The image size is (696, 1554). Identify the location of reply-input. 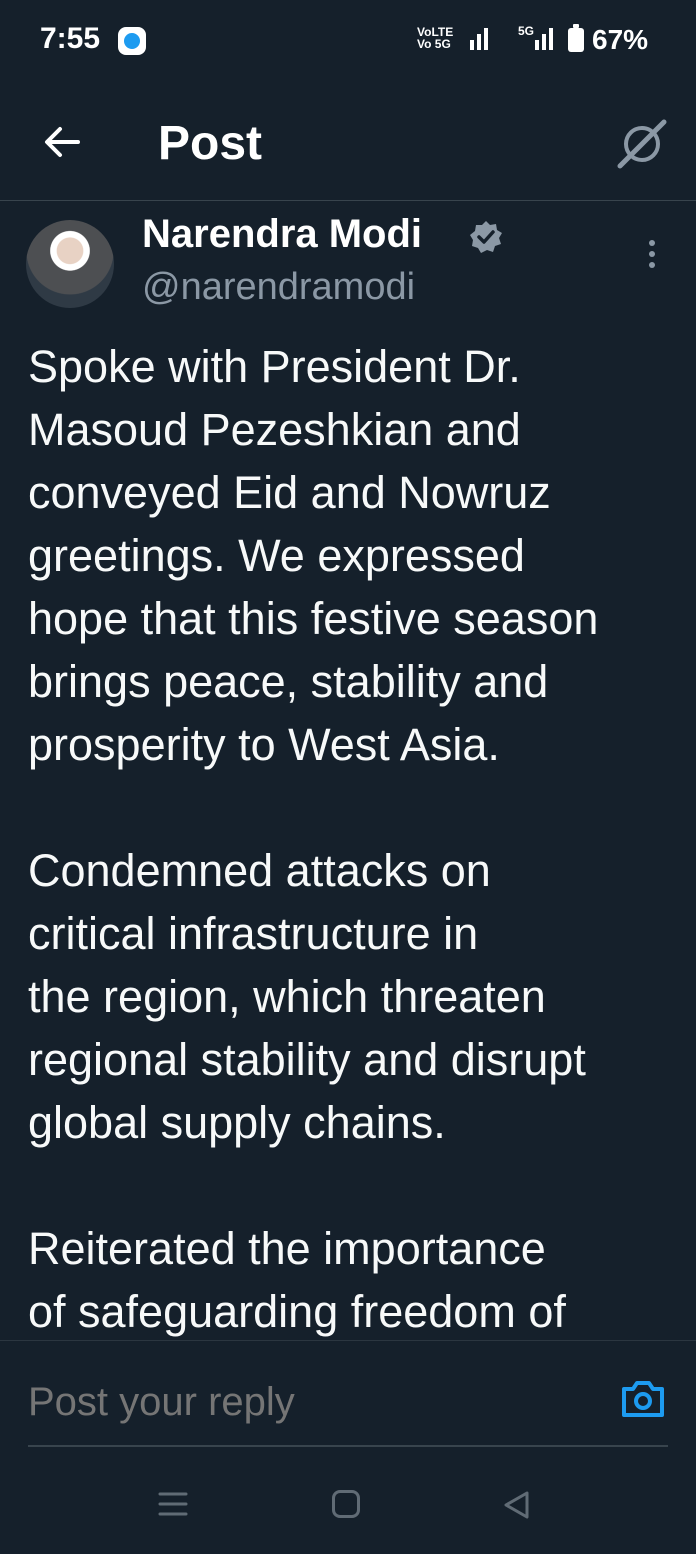
(298, 1402).